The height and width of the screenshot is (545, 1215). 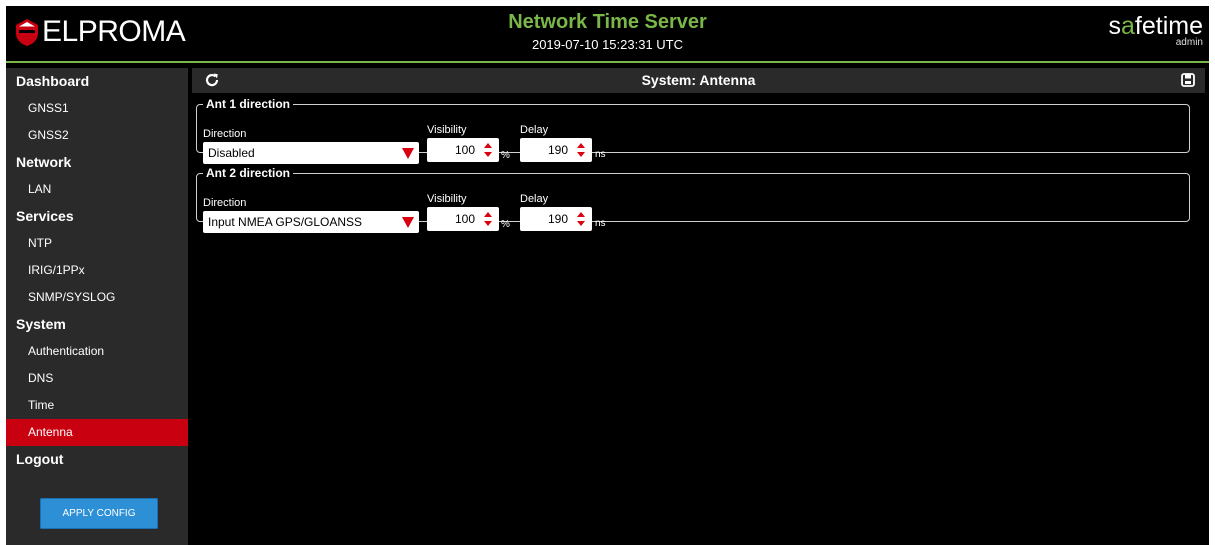 I want to click on refresh-icon, so click(x=212, y=80).